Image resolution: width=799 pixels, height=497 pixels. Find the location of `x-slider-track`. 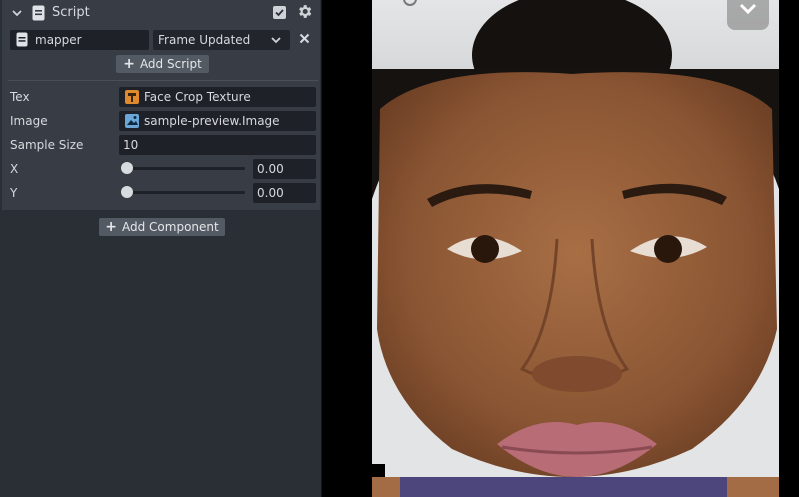

x-slider-track is located at coordinates (184, 168).